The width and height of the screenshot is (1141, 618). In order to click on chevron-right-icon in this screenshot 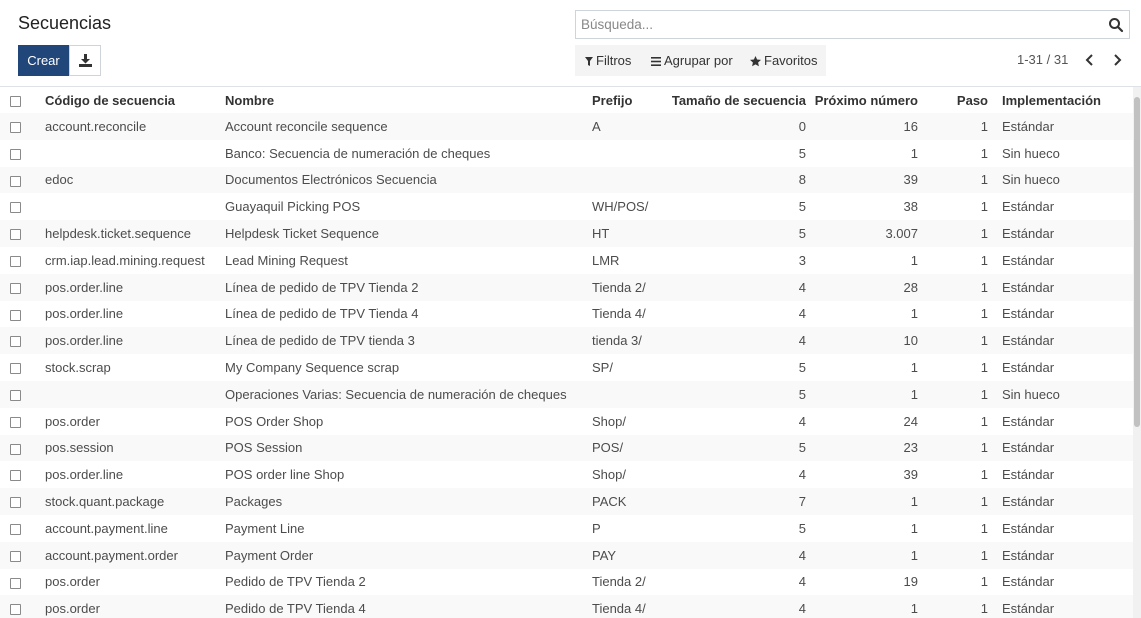, I will do `click(1117, 60)`.